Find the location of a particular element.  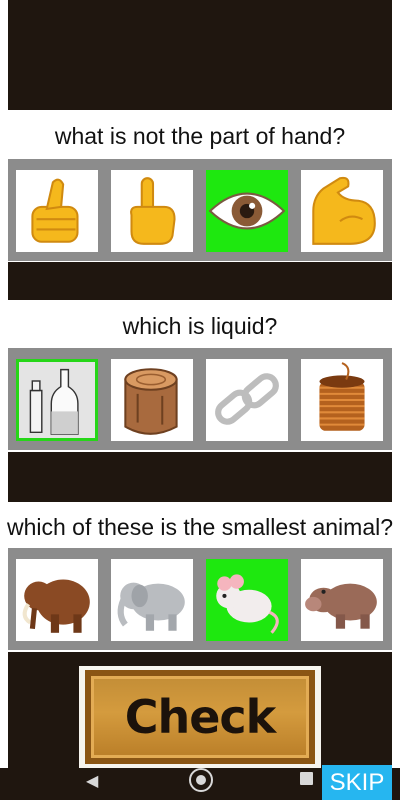

question-3-options is located at coordinates (200, 599).